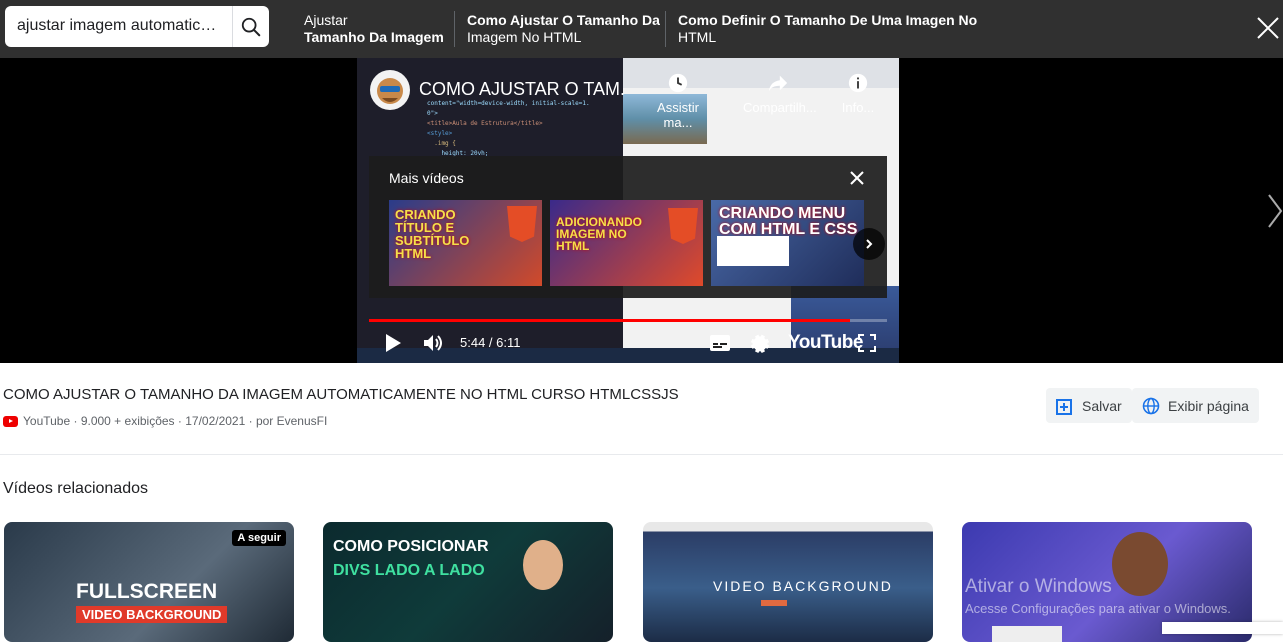 The width and height of the screenshot is (1283, 642). What do you see at coordinates (434, 343) in the screenshot?
I see `volume-icon` at bounding box center [434, 343].